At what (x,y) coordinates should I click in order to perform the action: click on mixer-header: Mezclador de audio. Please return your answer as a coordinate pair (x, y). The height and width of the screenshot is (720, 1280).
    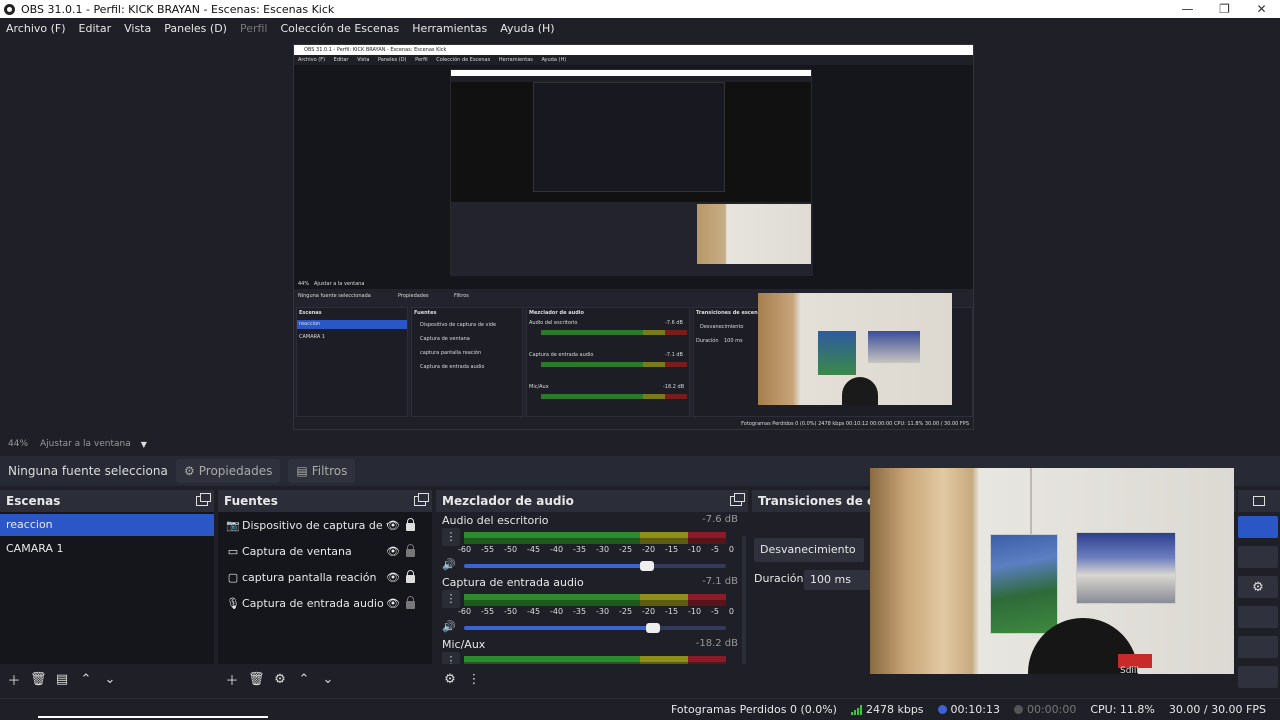
    Looking at the image, I should click on (592, 501).